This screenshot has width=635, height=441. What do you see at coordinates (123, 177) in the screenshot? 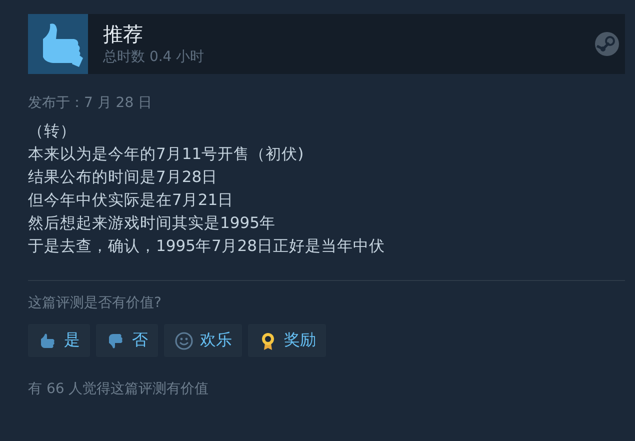
I see `review-text-line: 结果公布的时间是7月28日` at bounding box center [123, 177].